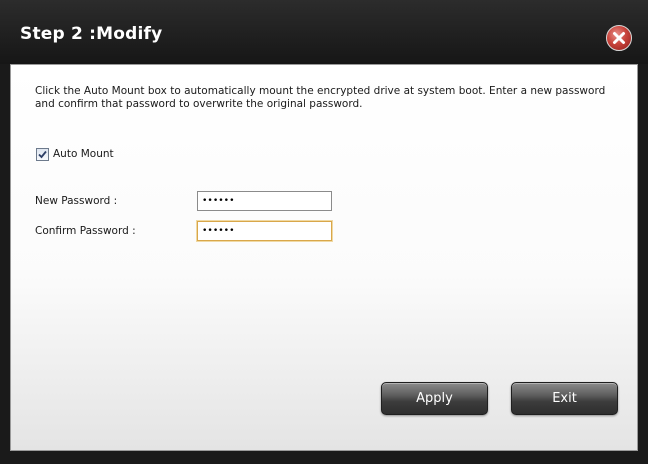 The width and height of the screenshot is (648, 464). What do you see at coordinates (564, 398) in the screenshot?
I see `exit-button: Exit` at bounding box center [564, 398].